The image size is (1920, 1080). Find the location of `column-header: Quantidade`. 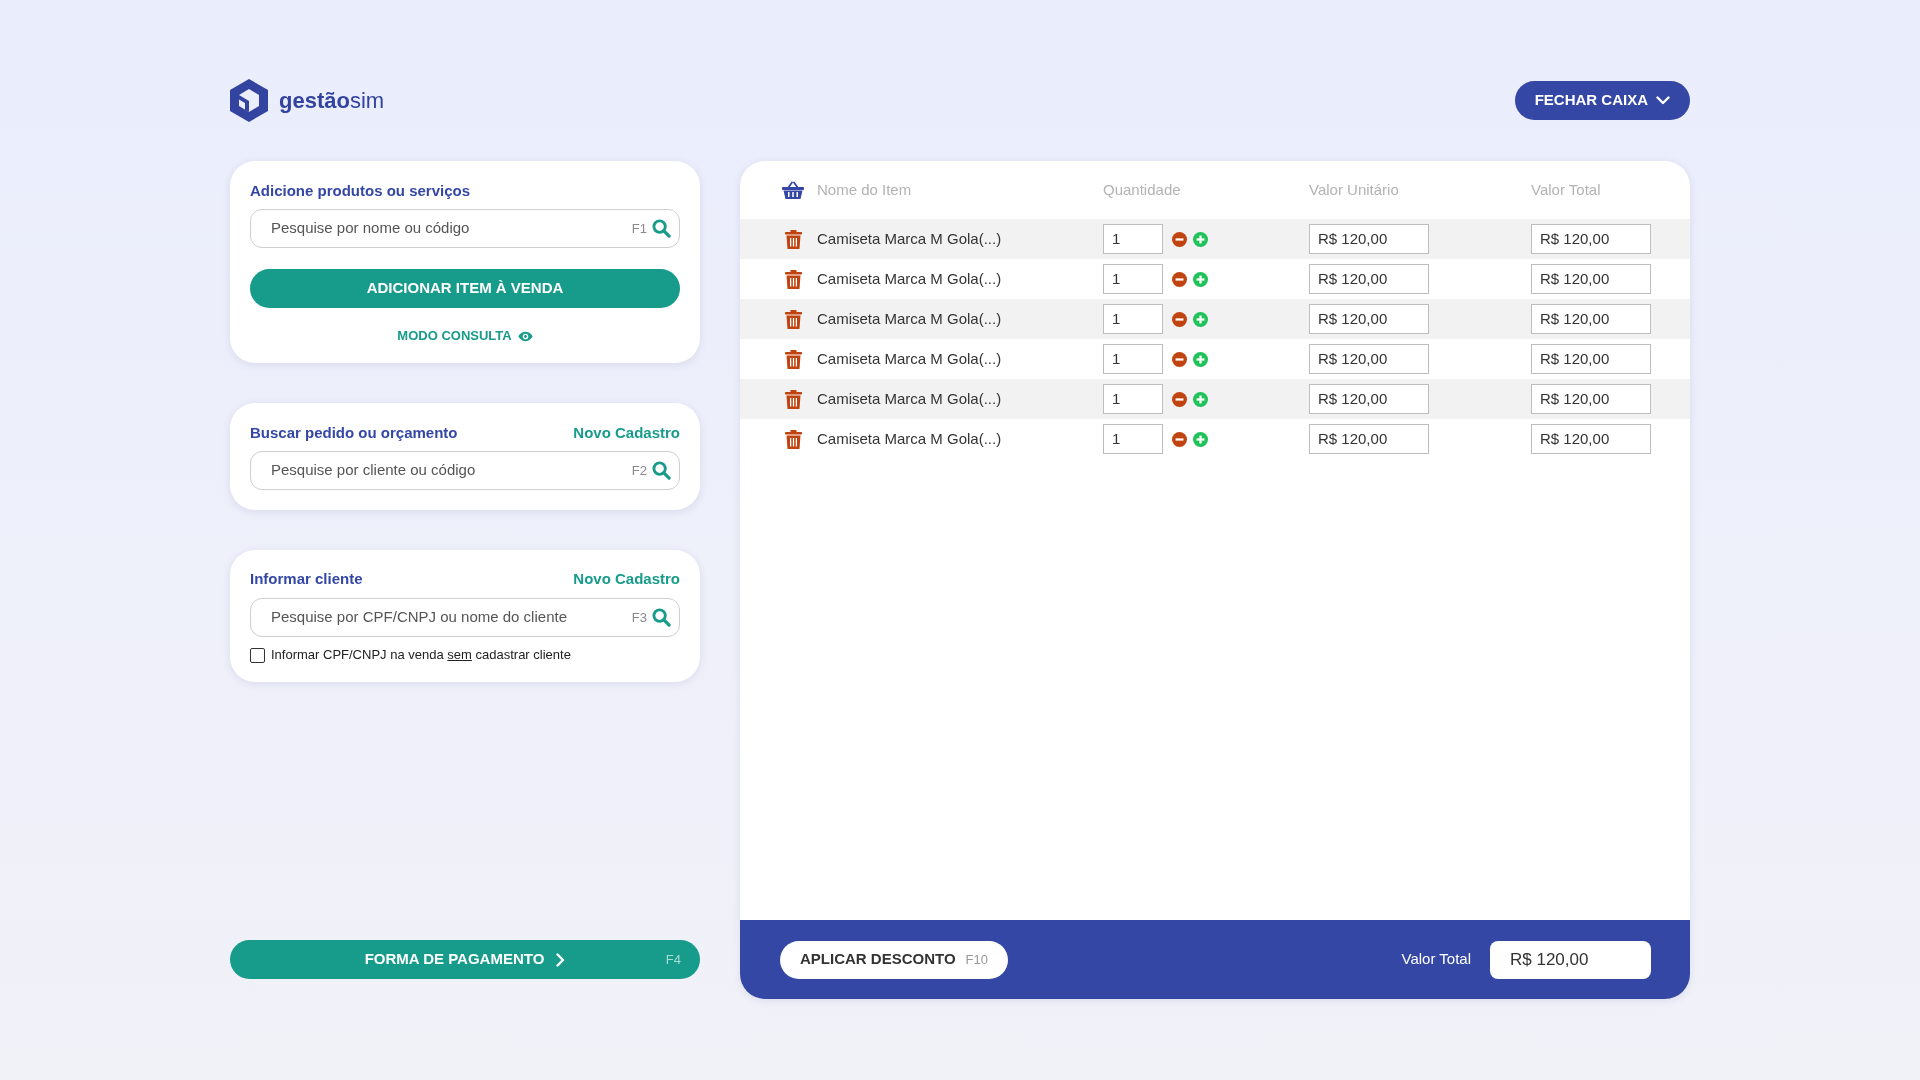

column-header: Quantidade is located at coordinates (1142, 189).